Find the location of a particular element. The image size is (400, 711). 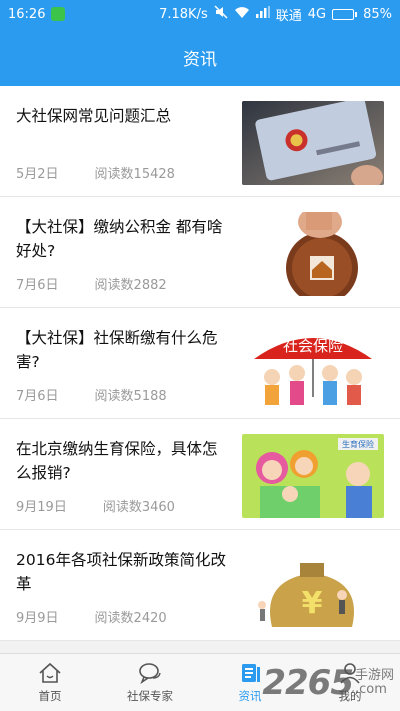

article-date: 5月2日 is located at coordinates (37, 174).